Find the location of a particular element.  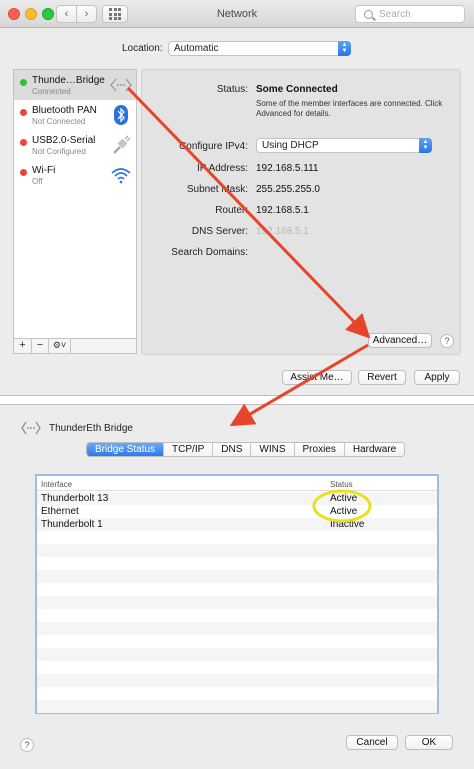

usb-serial-icon is located at coordinates (122, 144).